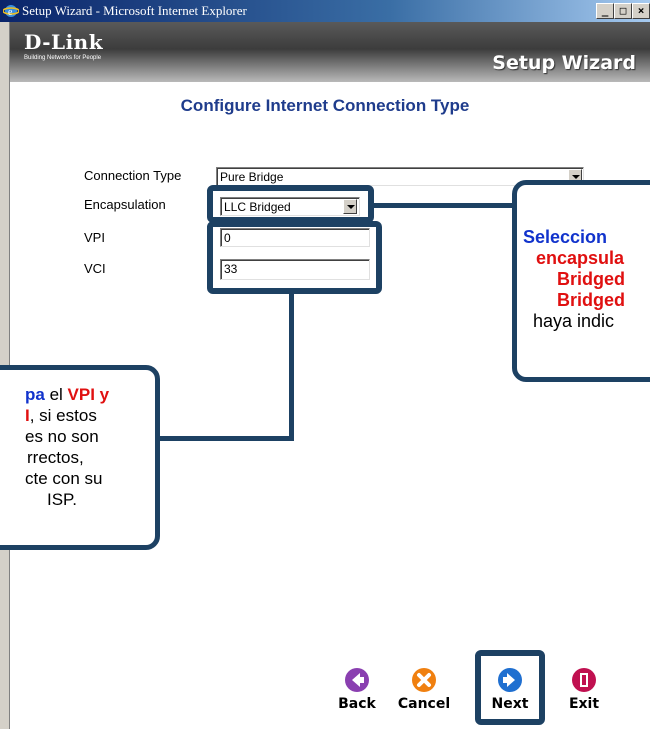 Image resolution: width=650 pixels, height=729 pixels. What do you see at coordinates (580, 258) in the screenshot?
I see `callout-right-line2: encapsula` at bounding box center [580, 258].